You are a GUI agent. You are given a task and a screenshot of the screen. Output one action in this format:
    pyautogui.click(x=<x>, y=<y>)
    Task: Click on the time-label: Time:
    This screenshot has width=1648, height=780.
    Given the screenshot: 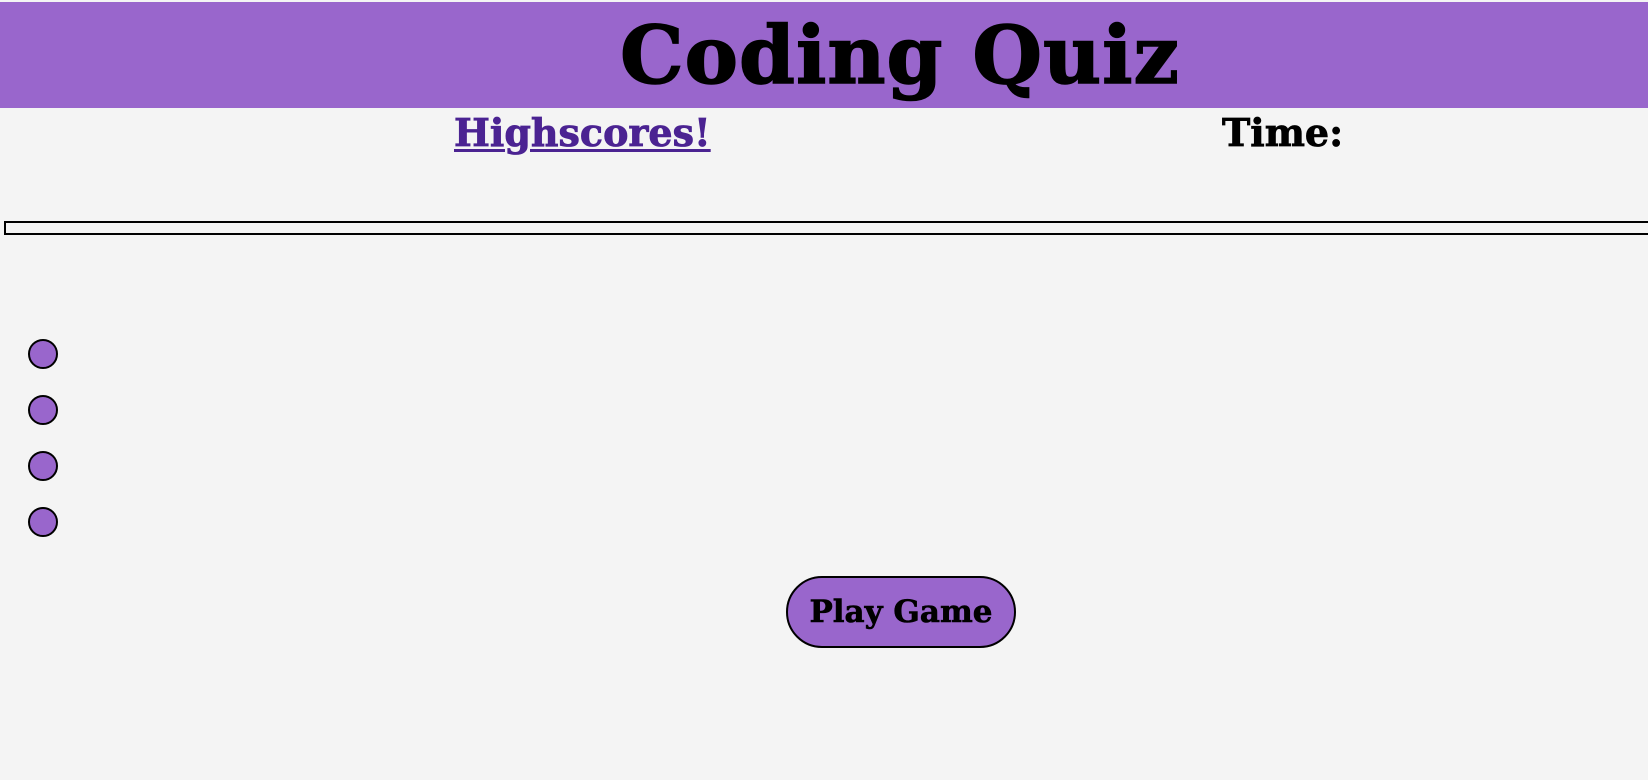 What is the action you would take?
    pyautogui.click(x=1283, y=133)
    